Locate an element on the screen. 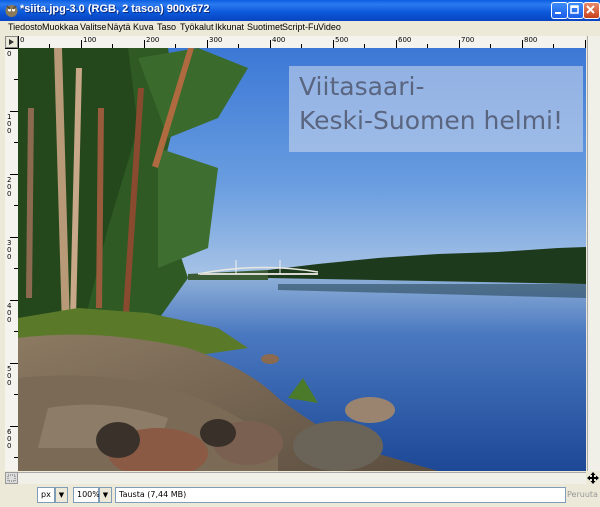  close-icon is located at coordinates (590, 9).